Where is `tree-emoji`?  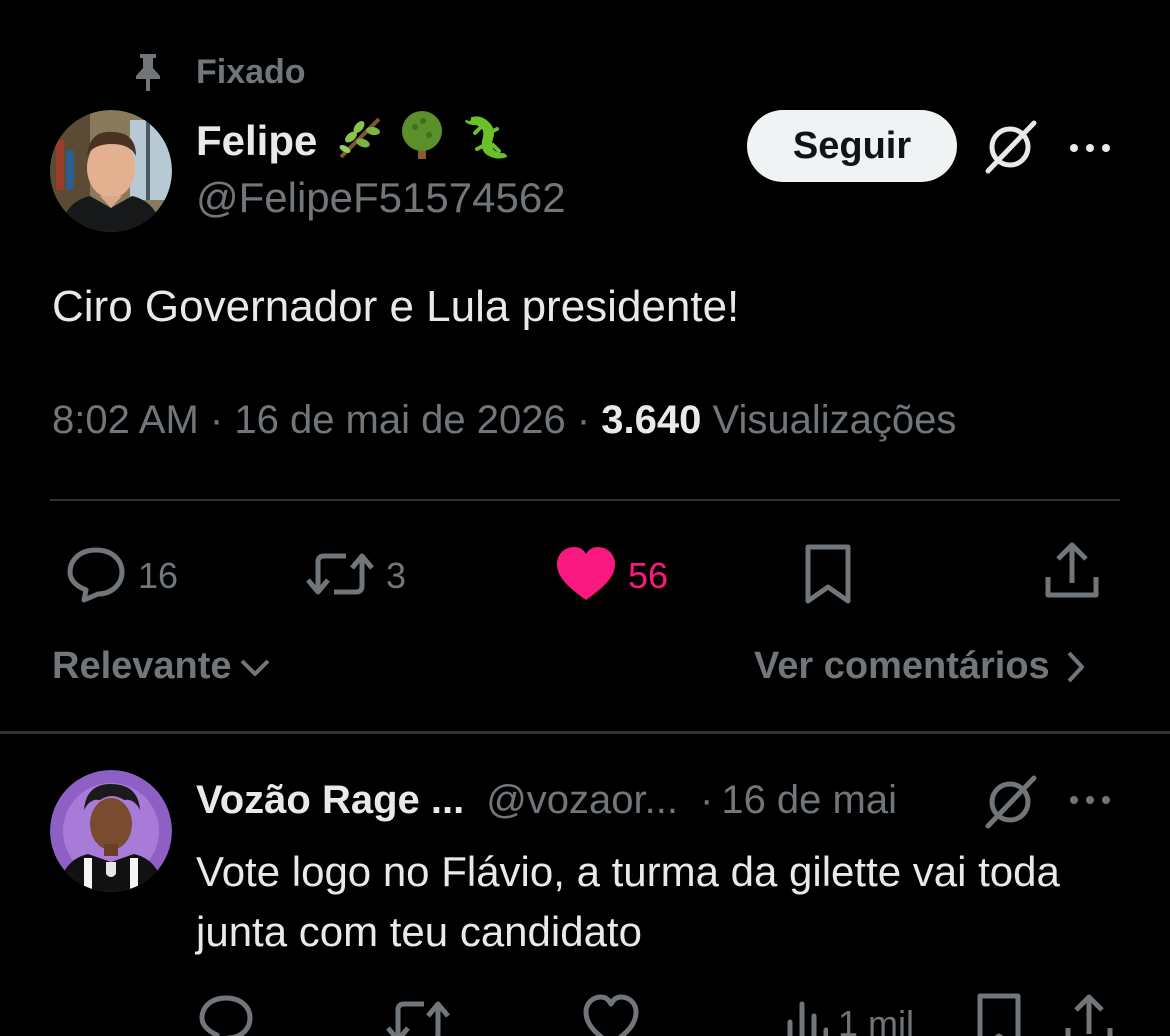 tree-emoji is located at coordinates (422, 141).